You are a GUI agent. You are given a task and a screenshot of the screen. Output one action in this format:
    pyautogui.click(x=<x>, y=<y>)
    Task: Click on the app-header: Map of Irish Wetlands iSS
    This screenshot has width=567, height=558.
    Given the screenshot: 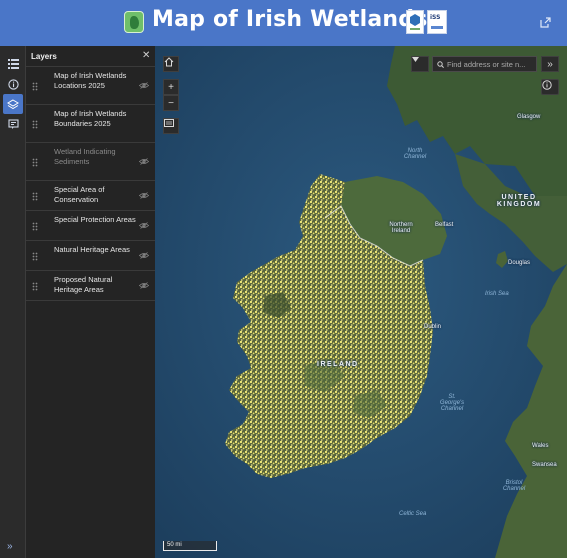 What is the action you would take?
    pyautogui.click(x=283, y=23)
    